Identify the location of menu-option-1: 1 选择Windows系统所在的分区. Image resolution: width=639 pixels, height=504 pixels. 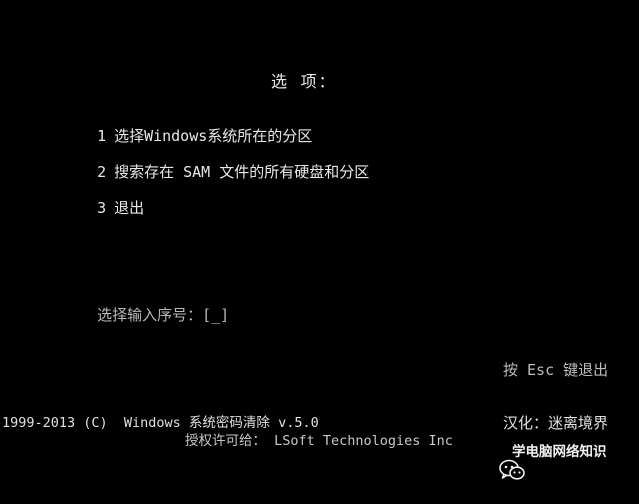
(195, 127).